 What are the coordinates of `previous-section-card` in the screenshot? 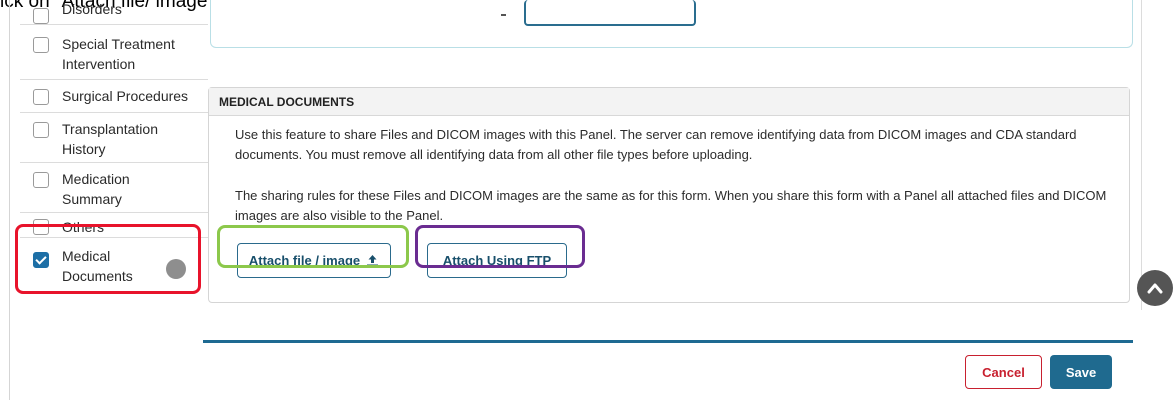 It's located at (671, 24).